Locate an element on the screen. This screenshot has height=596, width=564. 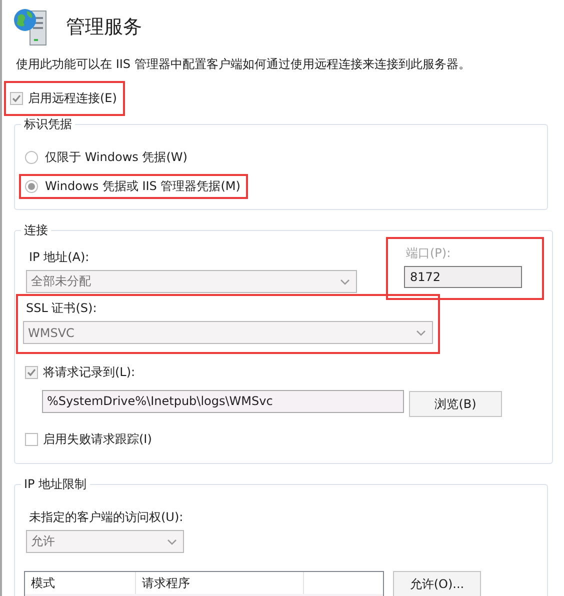
field-label: 未指定的客户端的访问权(U): is located at coordinates (106, 517).